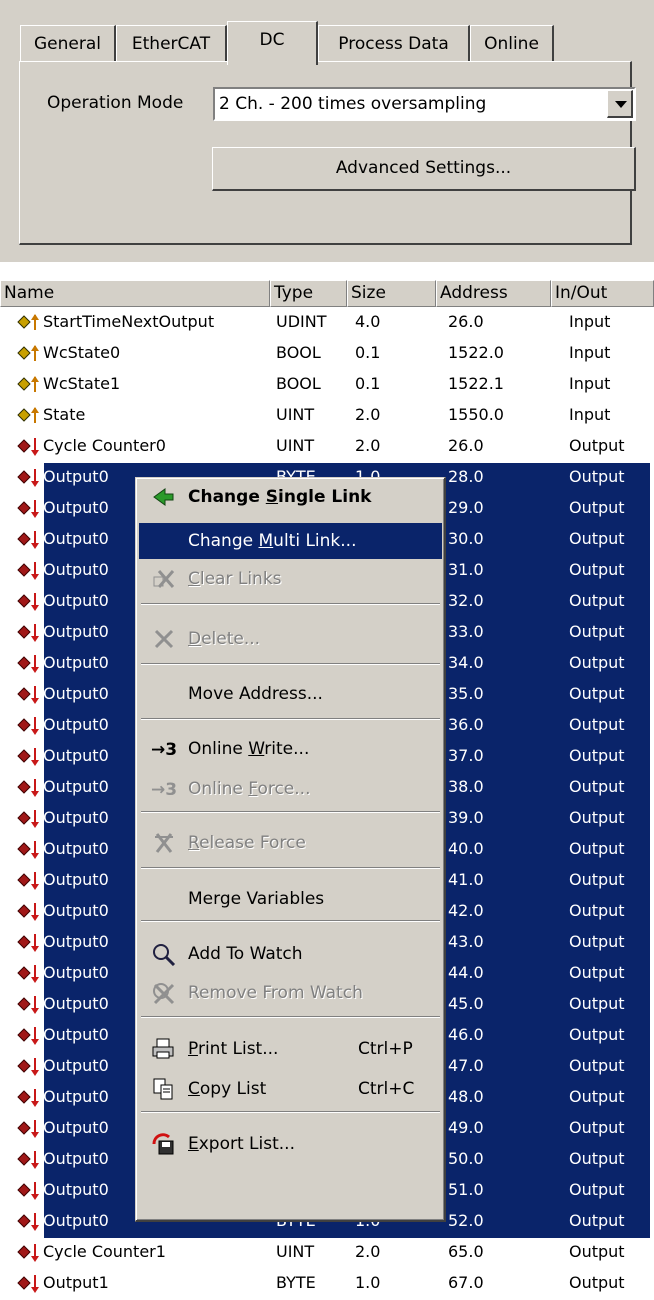 This screenshot has height=1300, width=654. What do you see at coordinates (476, 352) in the screenshot?
I see `variable-address: 1522.0` at bounding box center [476, 352].